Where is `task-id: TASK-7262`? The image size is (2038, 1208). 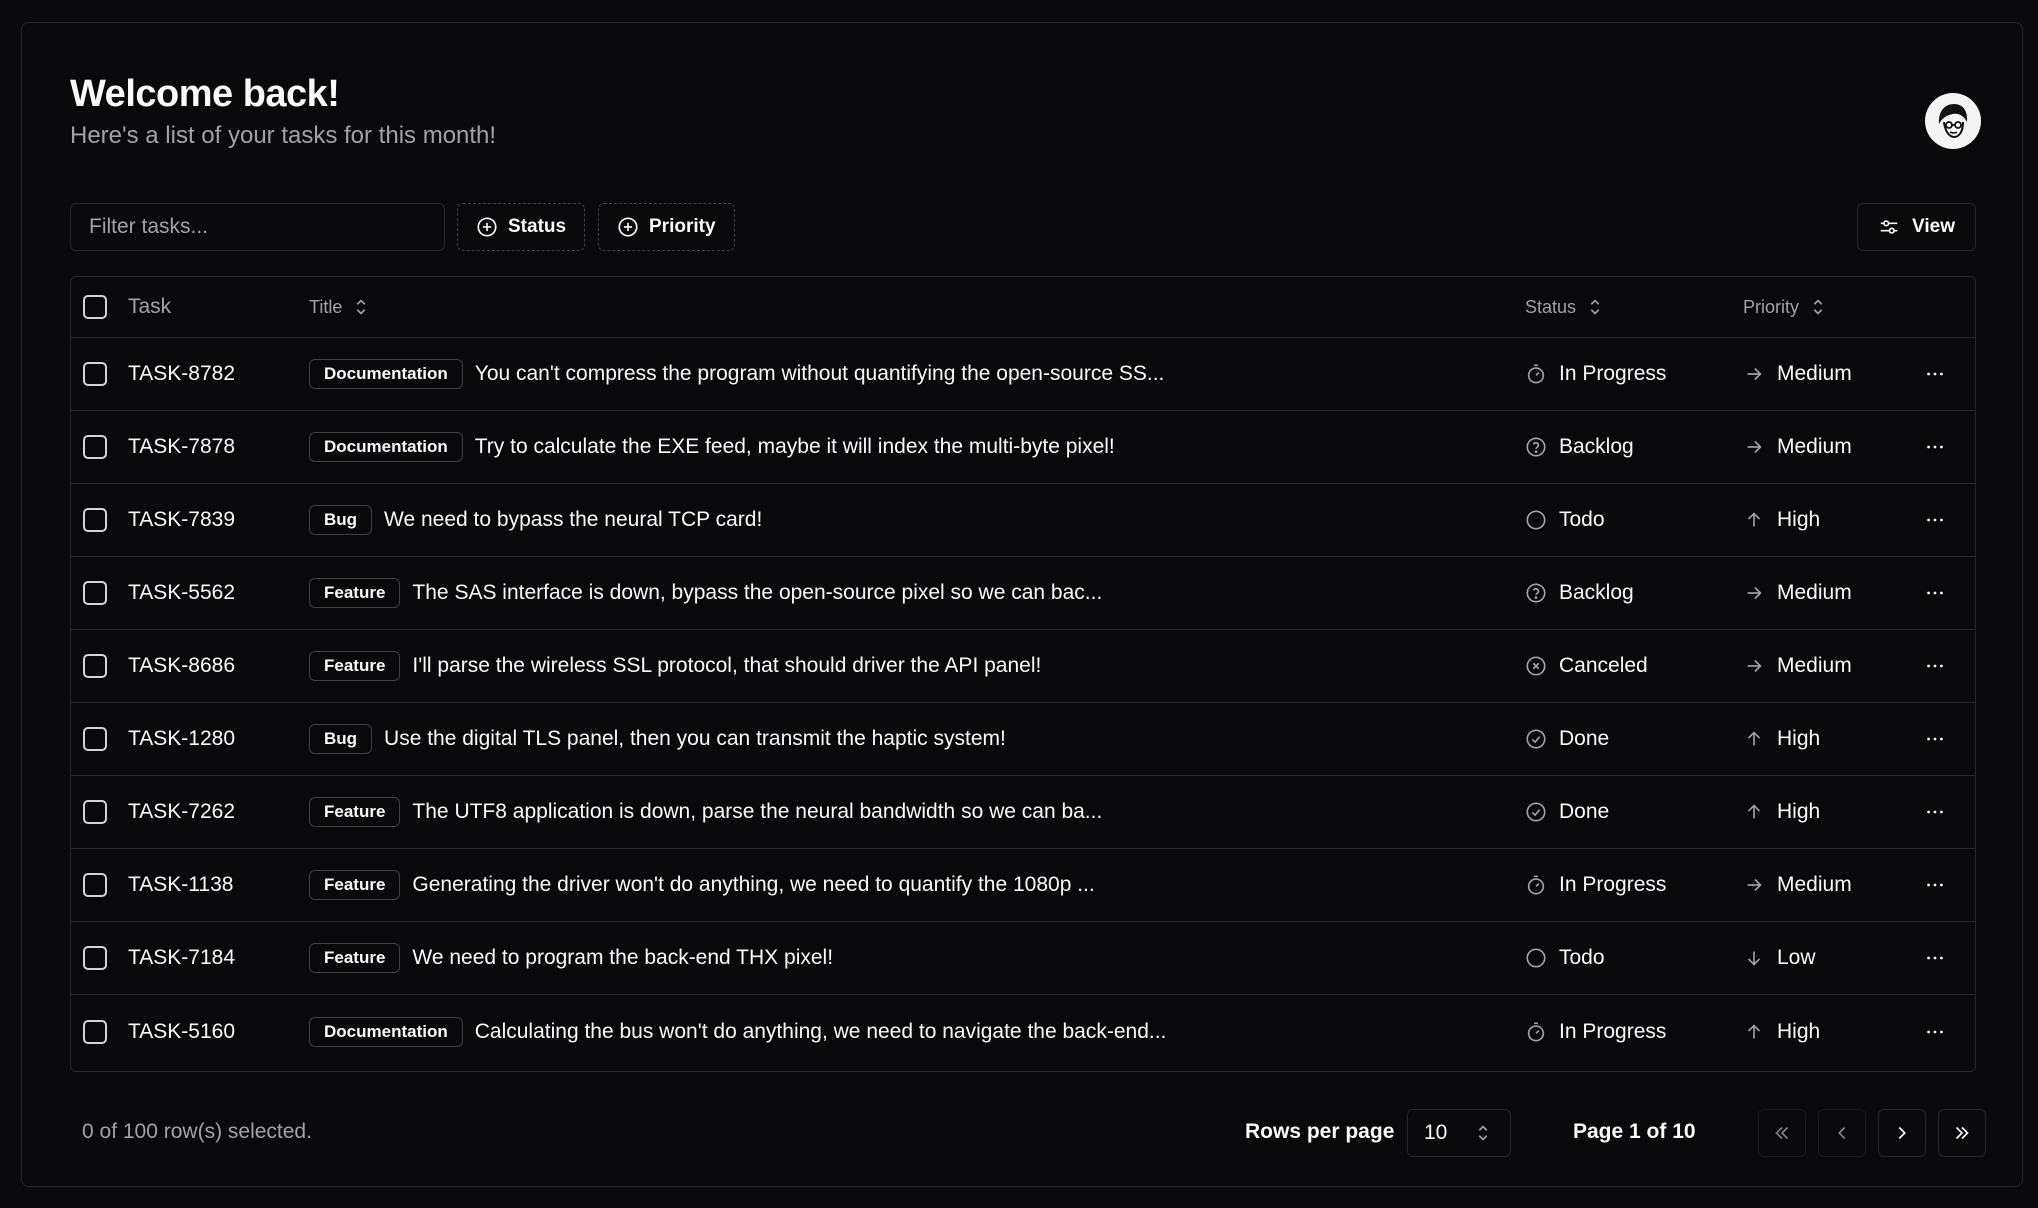
task-id: TASK-7262 is located at coordinates (181, 811).